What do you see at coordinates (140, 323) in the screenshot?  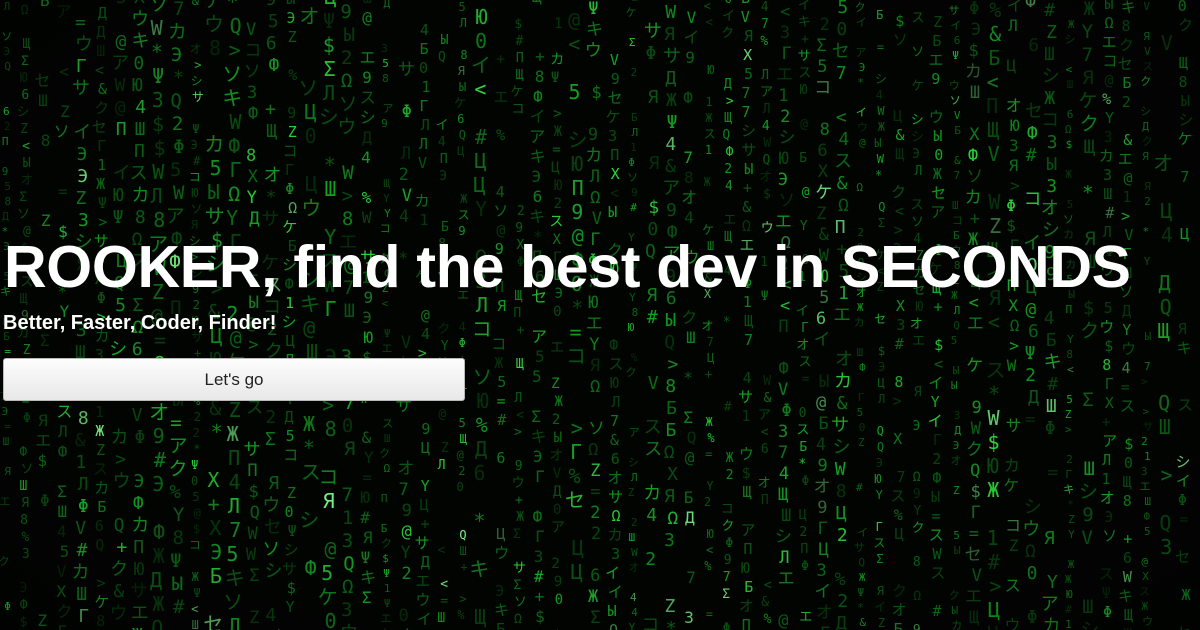 I see `hero-tagline: Better, Faster, Coder, Finder!` at bounding box center [140, 323].